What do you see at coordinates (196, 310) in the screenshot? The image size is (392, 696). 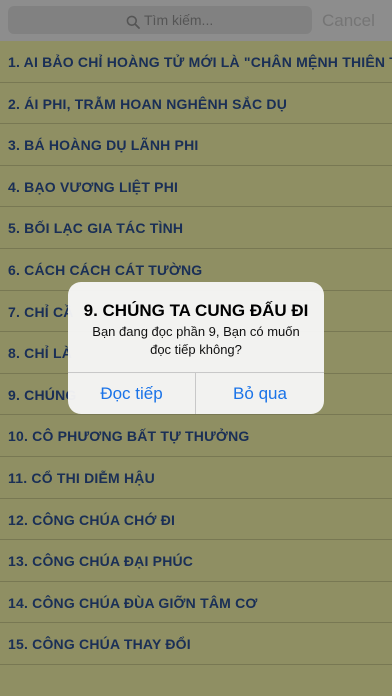 I see `dialog-title: 9. CHÚNG TA CUNG ĐẤU ĐI` at bounding box center [196, 310].